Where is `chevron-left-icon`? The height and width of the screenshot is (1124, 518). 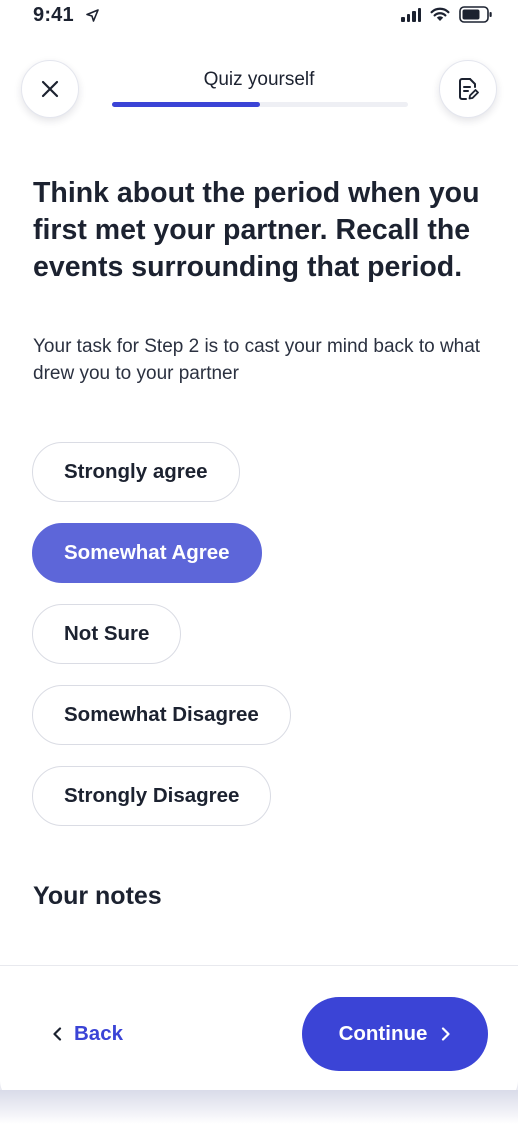
chevron-left-icon is located at coordinates (57, 1034).